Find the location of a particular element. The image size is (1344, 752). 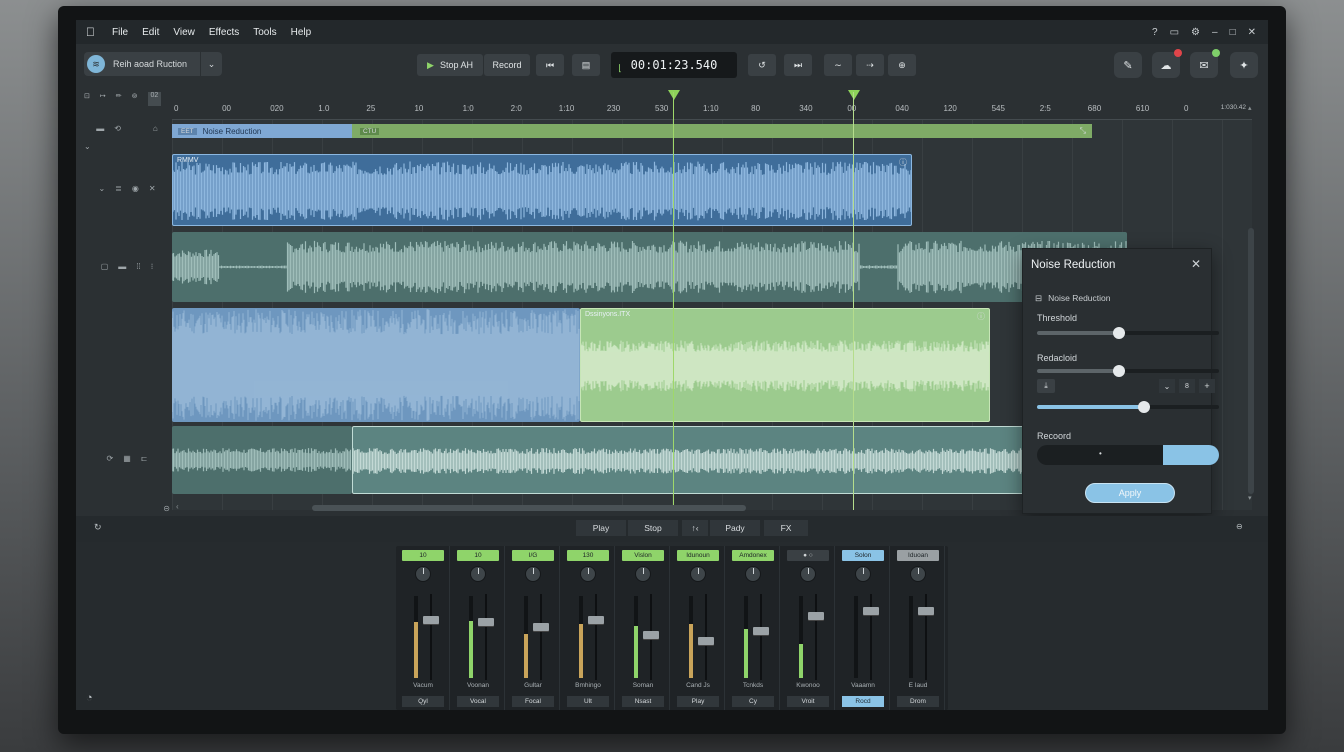

audio-clip-4b is located at coordinates (692, 460).